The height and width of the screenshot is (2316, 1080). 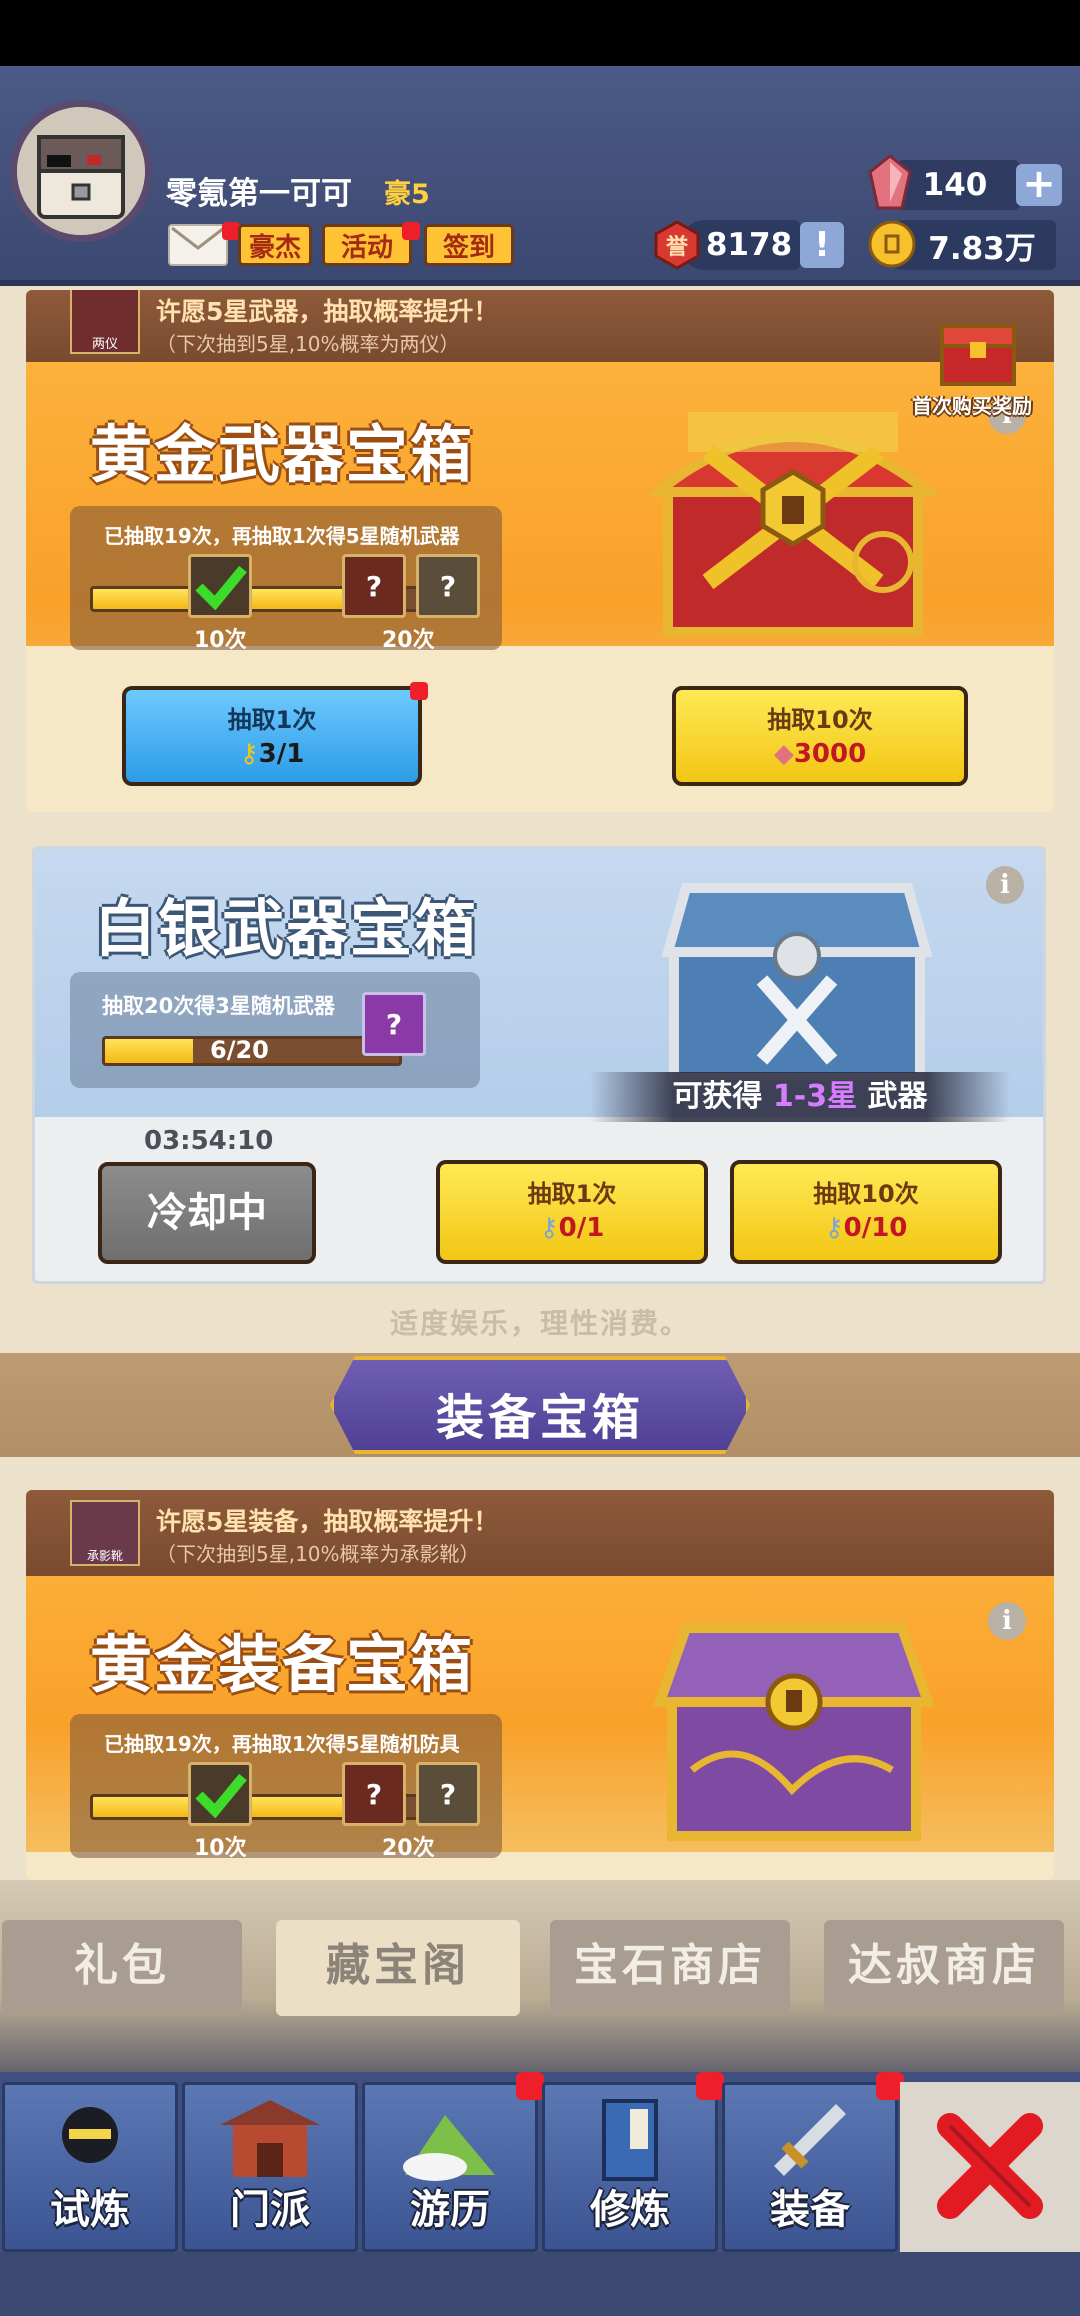 What do you see at coordinates (897, 1096) in the screenshot?
I see `reward-suffix: 武器` at bounding box center [897, 1096].